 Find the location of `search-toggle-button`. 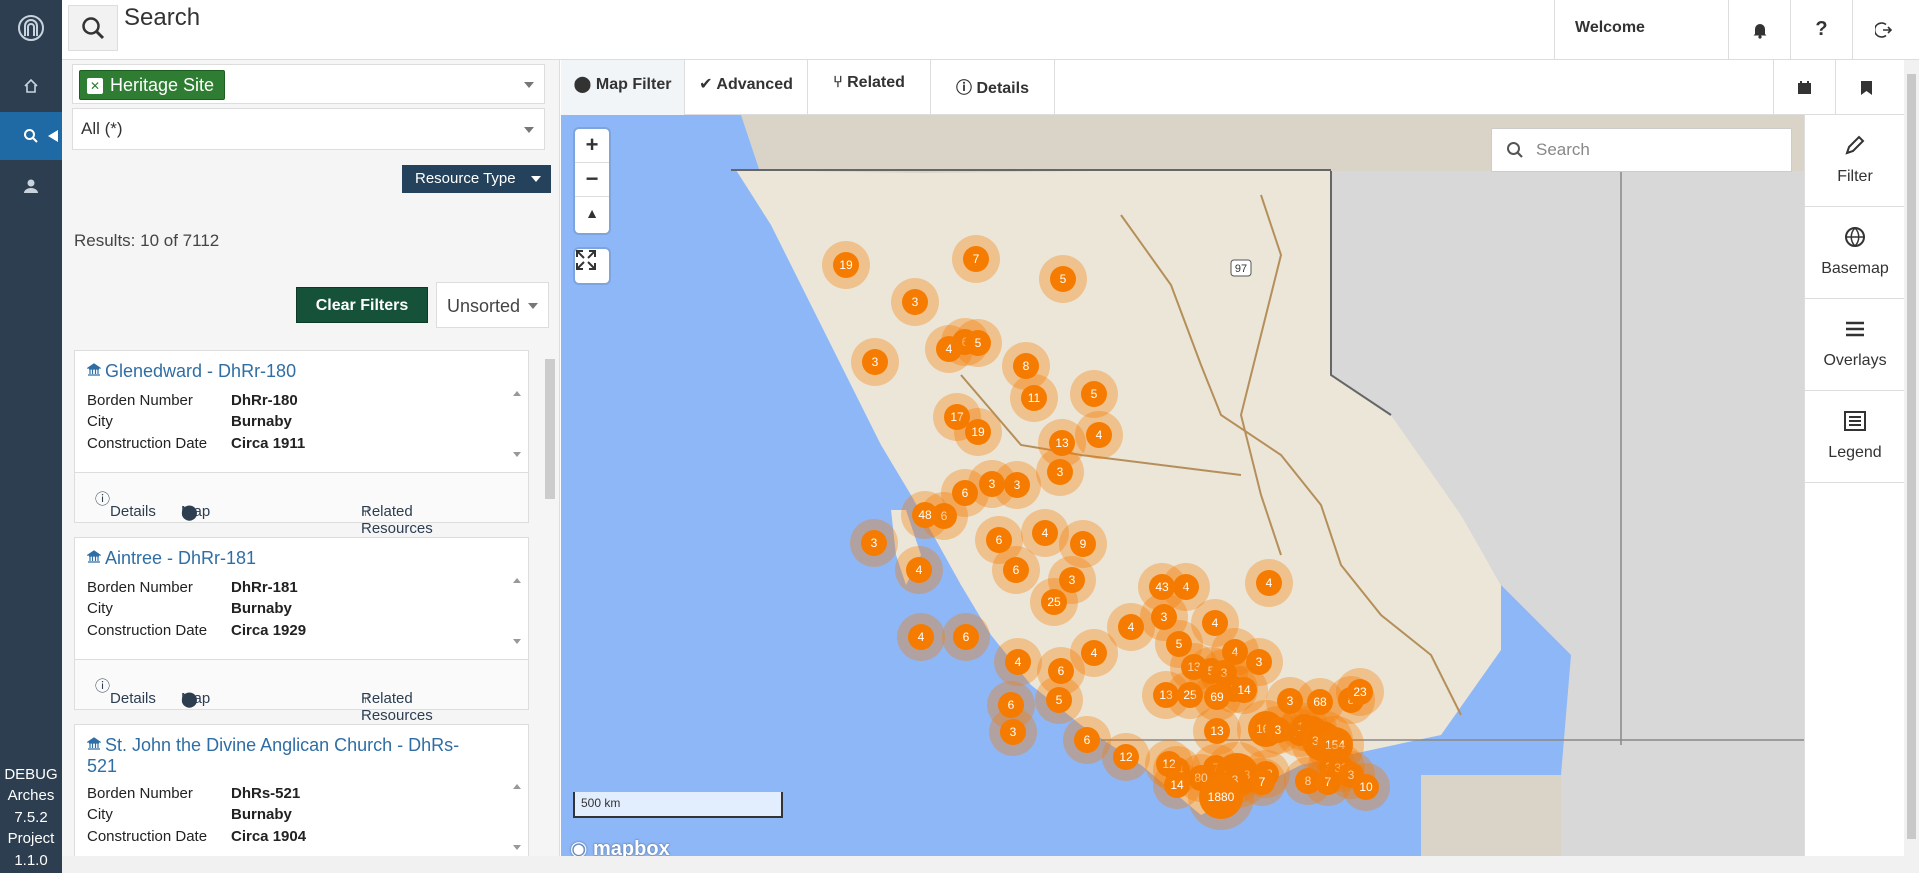

search-toggle-button is located at coordinates (93, 28).